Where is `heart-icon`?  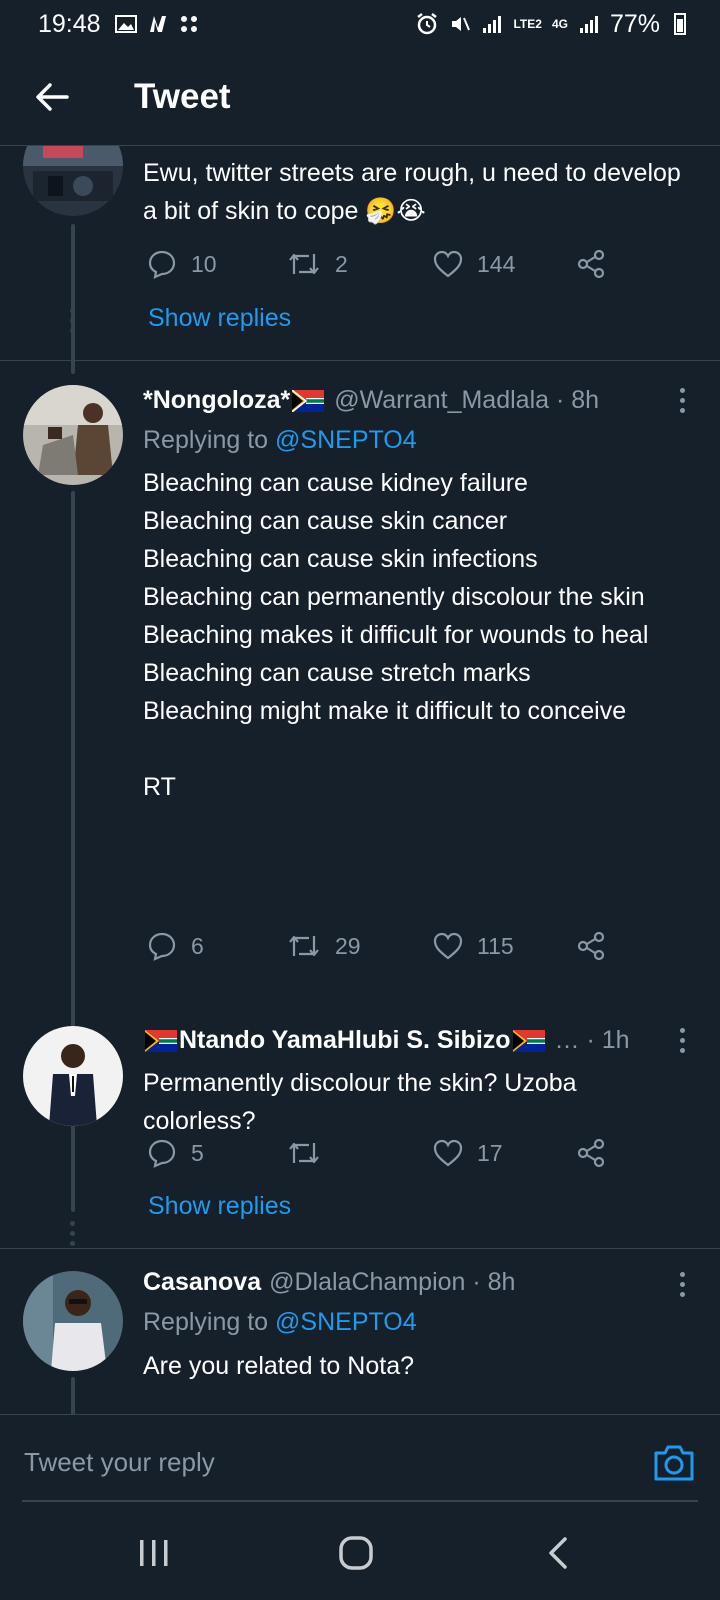 heart-icon is located at coordinates (448, 946).